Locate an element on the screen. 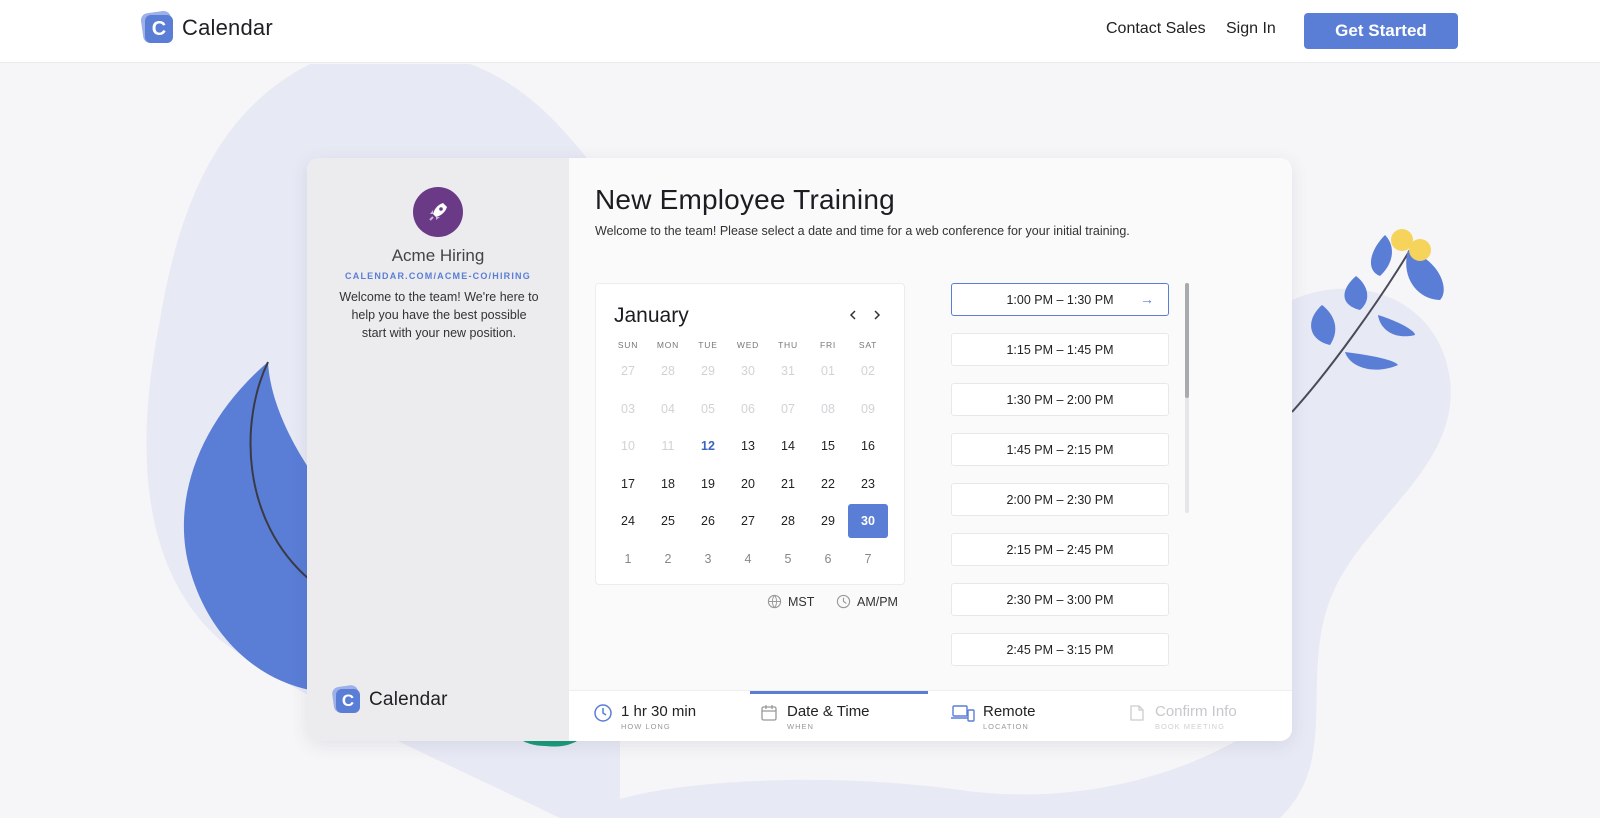 The width and height of the screenshot is (1600, 818). time-slot-label: 1:45 PM – 2:15 PM is located at coordinates (1060, 449).